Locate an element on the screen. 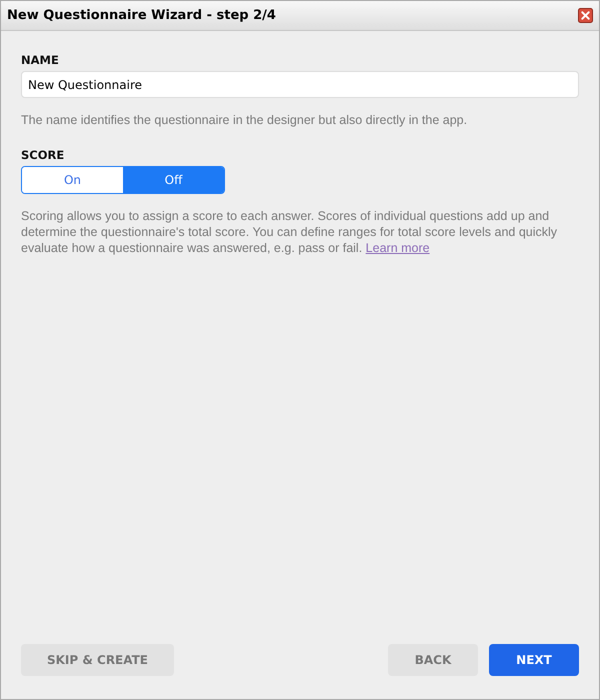 The width and height of the screenshot is (600, 700). window-title: New Questionnaire Wizard - step 2/4 is located at coordinates (141, 15).